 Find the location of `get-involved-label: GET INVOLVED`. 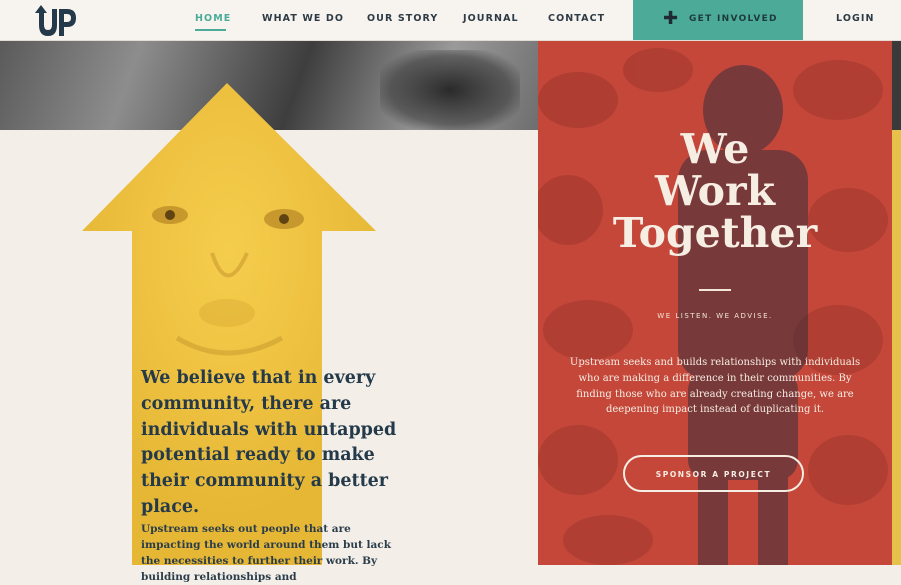

get-involved-label: GET INVOLVED is located at coordinates (733, 19).